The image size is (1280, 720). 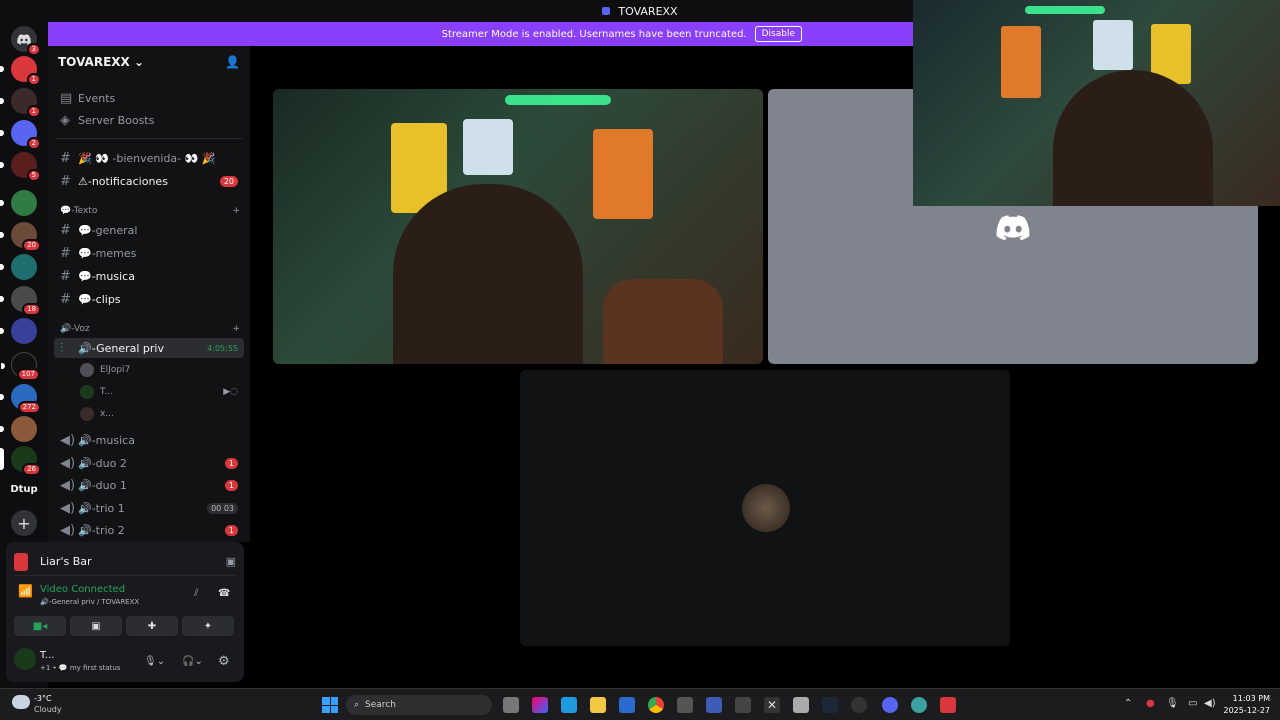 I want to click on search-box: ⌕ Search, so click(x=419, y=705).